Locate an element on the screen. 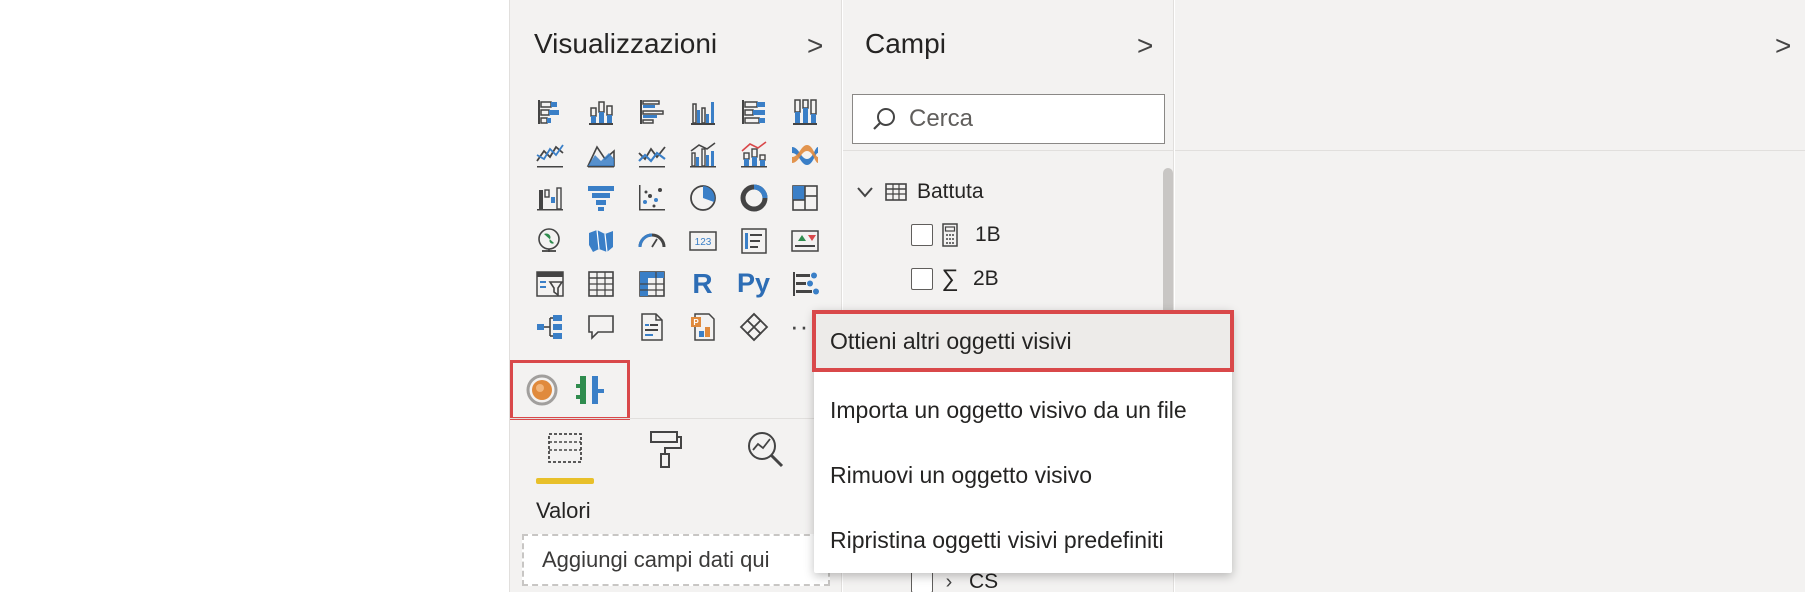 The image size is (1805, 592). collapse-visualizations-chevron-icon: > is located at coordinates (815, 46).